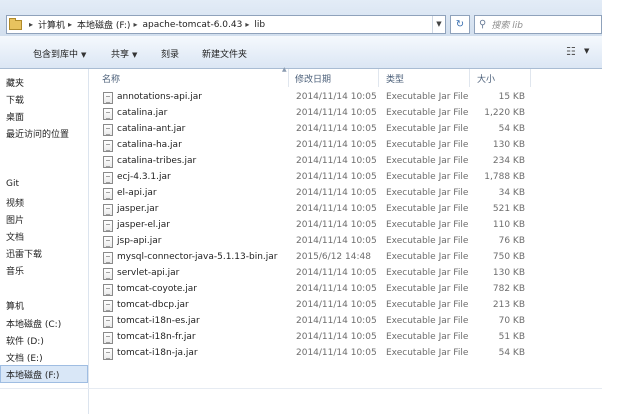 The image size is (639, 414). What do you see at coordinates (508, 257) in the screenshot?
I see `file-size: 750 KB` at bounding box center [508, 257].